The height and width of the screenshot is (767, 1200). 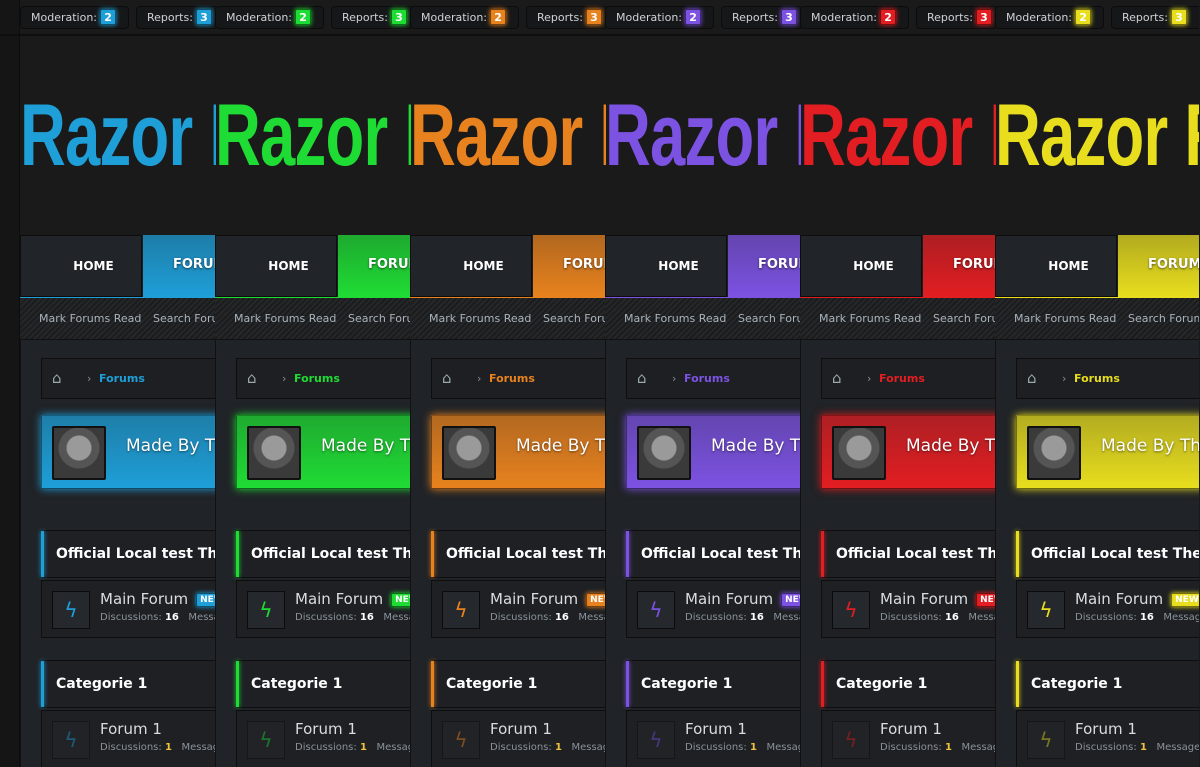 What do you see at coordinates (548, 617) in the screenshot?
I see `forum-stats: Discussions: 16 Messages` at bounding box center [548, 617].